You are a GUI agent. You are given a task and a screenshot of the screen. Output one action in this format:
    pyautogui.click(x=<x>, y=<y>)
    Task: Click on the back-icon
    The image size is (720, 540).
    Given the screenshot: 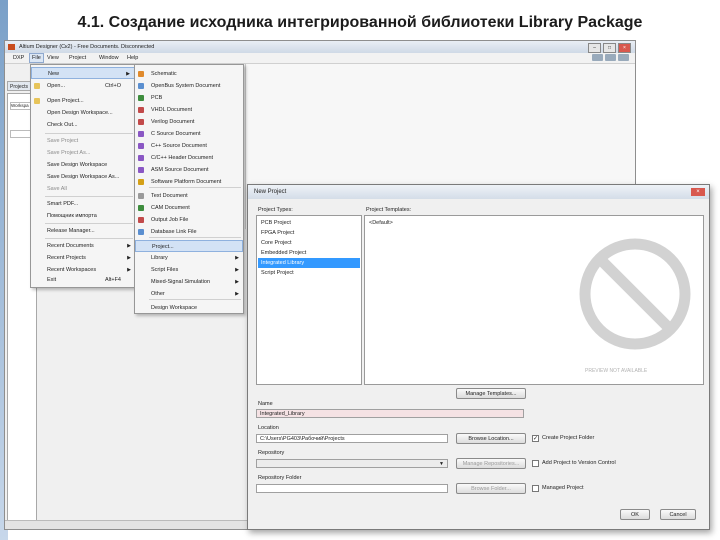 What is the action you would take?
    pyautogui.click(x=597, y=57)
    